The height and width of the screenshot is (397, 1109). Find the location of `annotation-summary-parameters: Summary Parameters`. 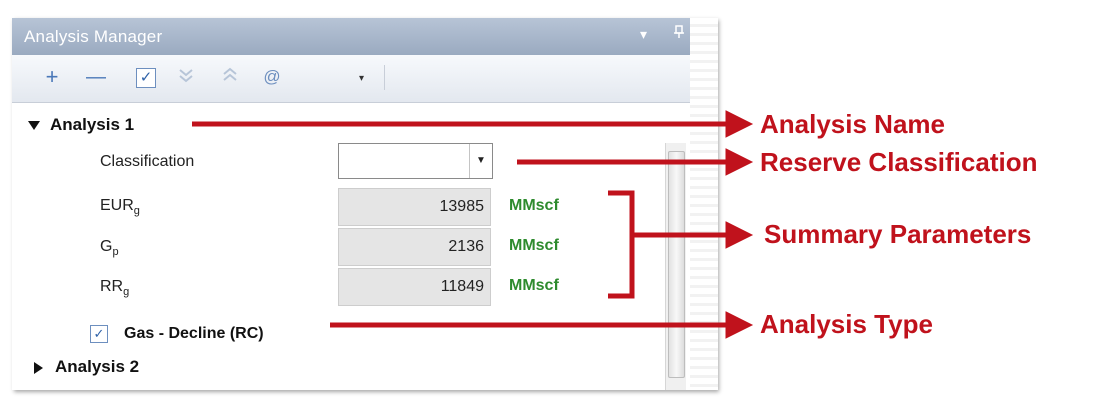

annotation-summary-parameters: Summary Parameters is located at coordinates (898, 234).